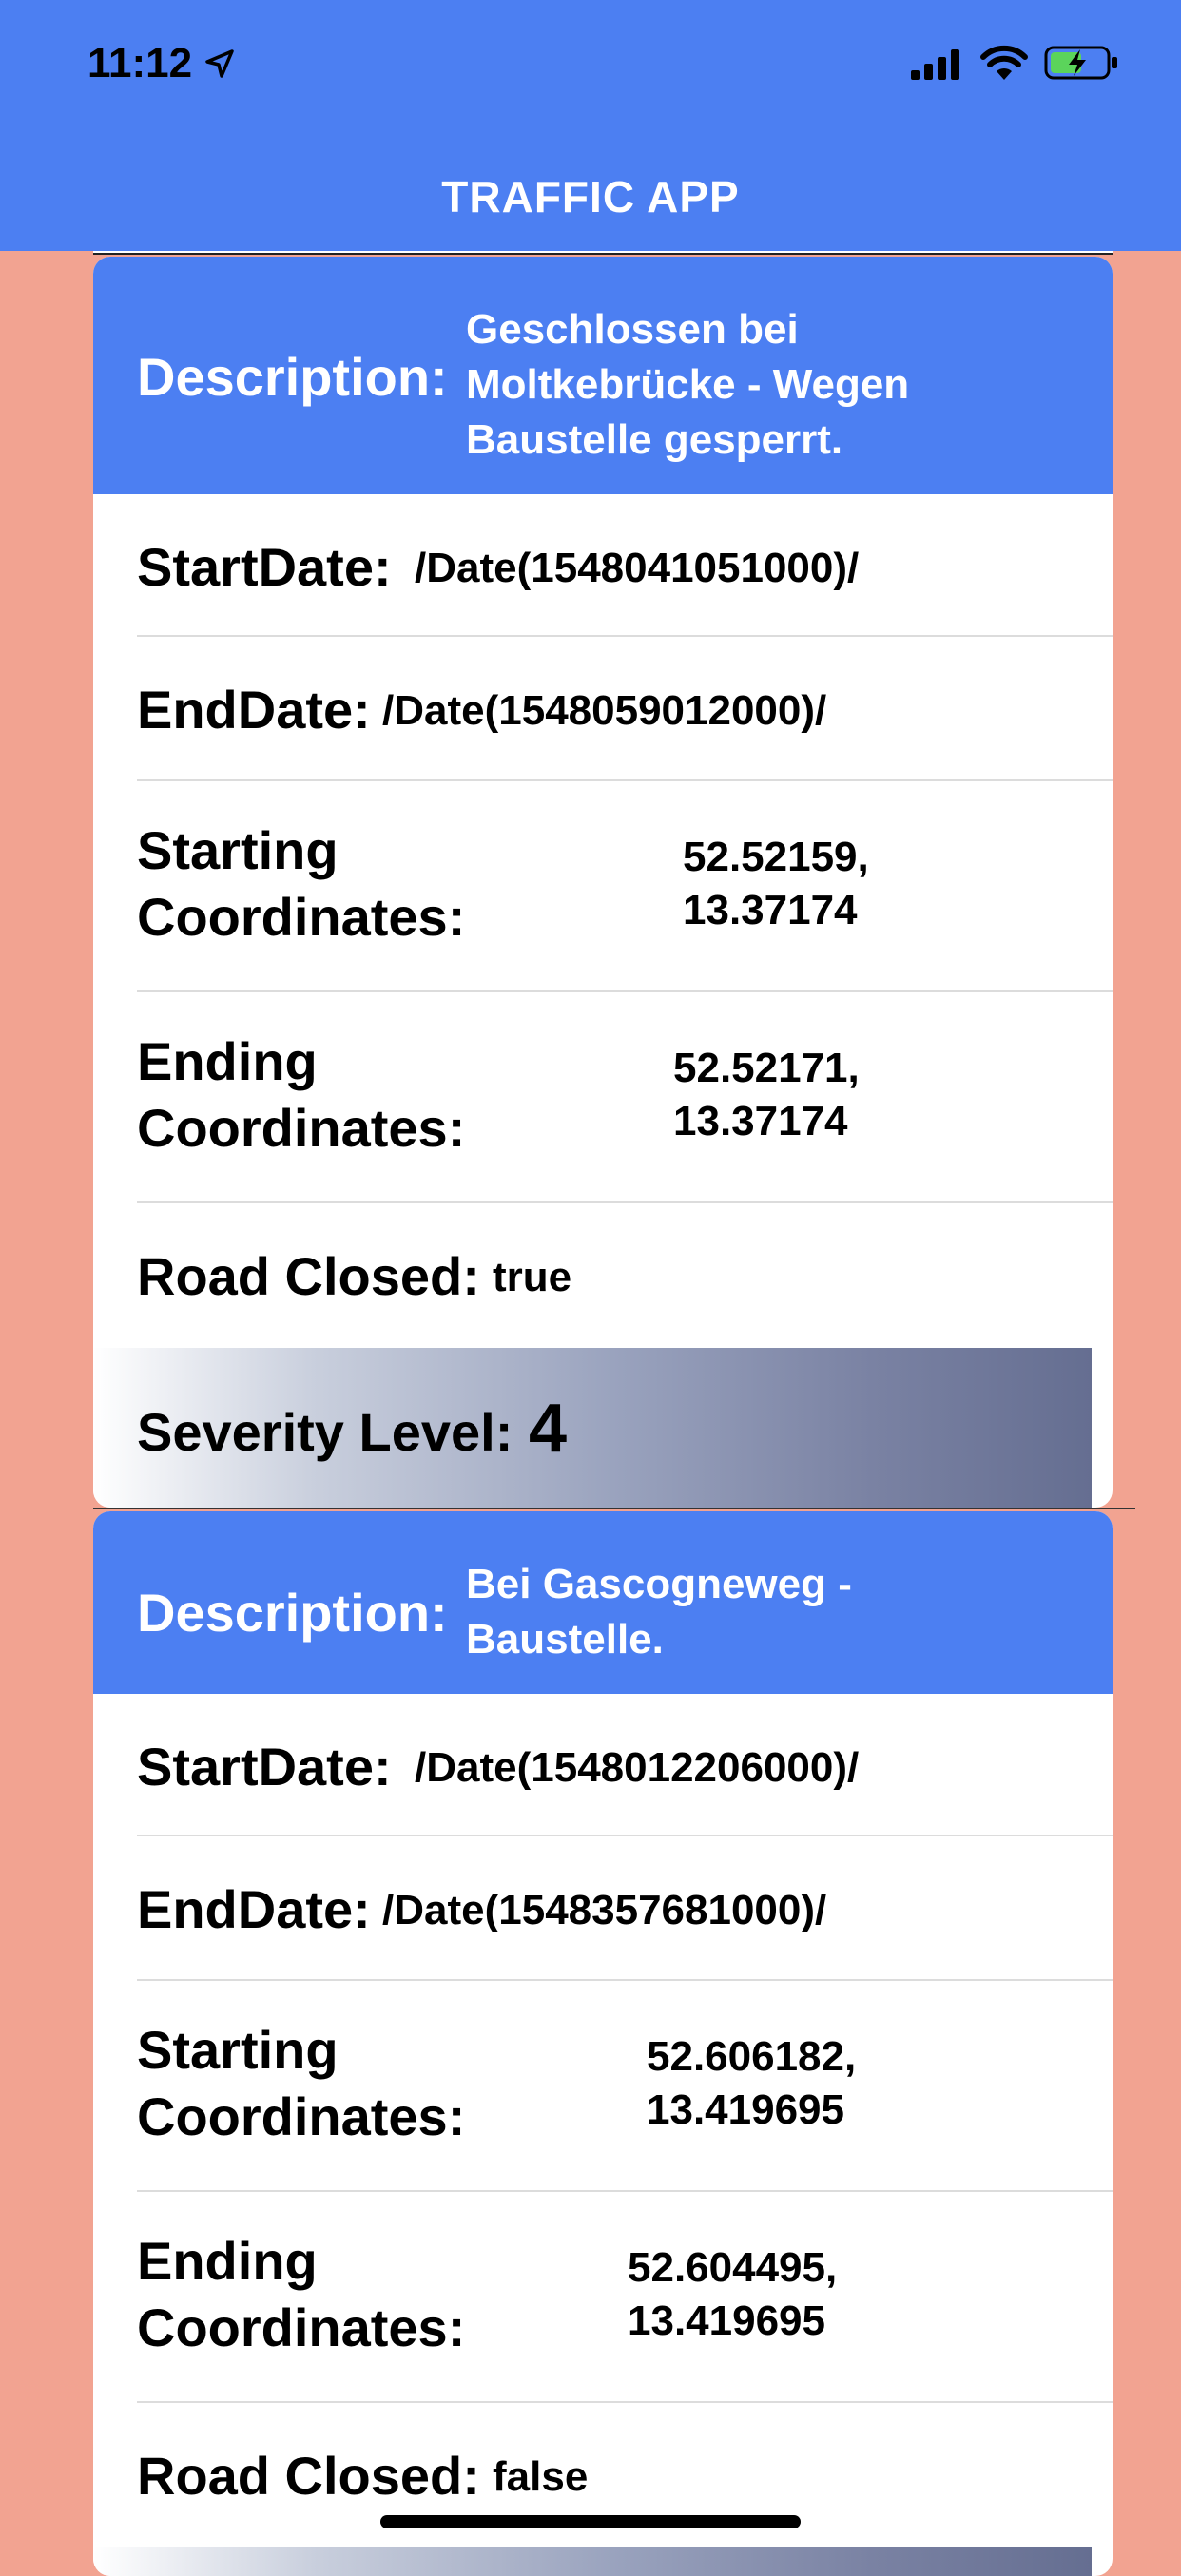 This screenshot has height=2576, width=1181. What do you see at coordinates (603, 887) in the screenshot?
I see `starting-coordinates-row: Starting Coordinates: 52.52159, 13.37174` at bounding box center [603, 887].